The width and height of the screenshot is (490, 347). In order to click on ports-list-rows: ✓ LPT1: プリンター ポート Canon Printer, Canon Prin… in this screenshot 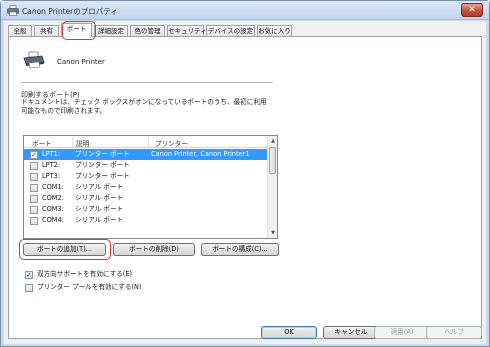, I will do `click(146, 187)`.